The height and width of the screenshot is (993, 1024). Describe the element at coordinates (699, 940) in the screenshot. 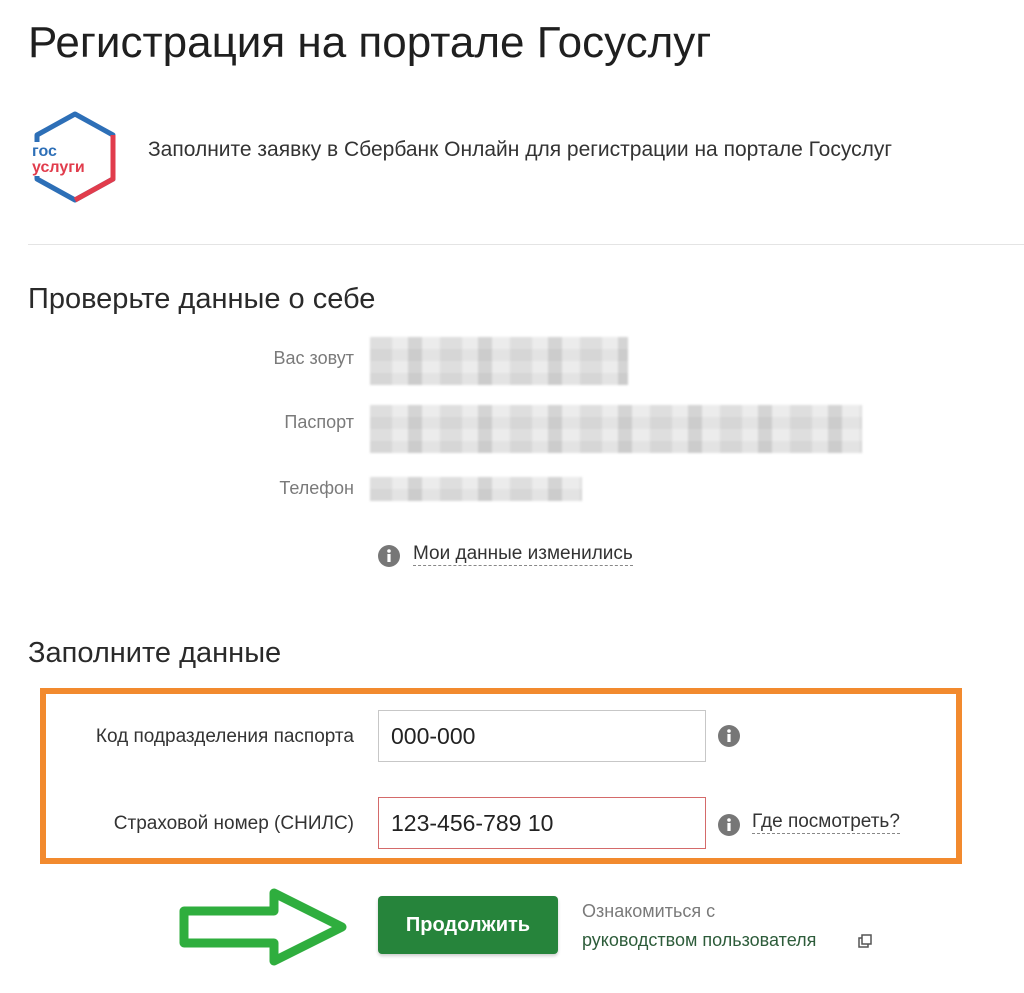

I see `user-guide-link: руководством пользователя` at that location.